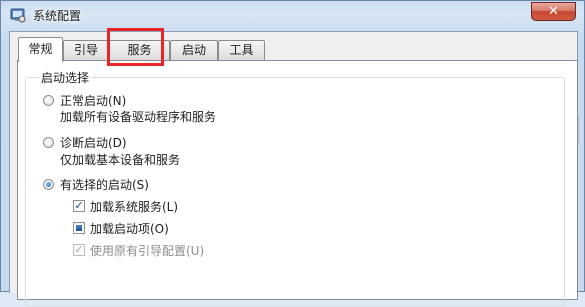 Image resolution: width=585 pixels, height=307 pixels. Describe the element at coordinates (40, 49) in the screenshot. I see `tab-general: 常规` at that location.